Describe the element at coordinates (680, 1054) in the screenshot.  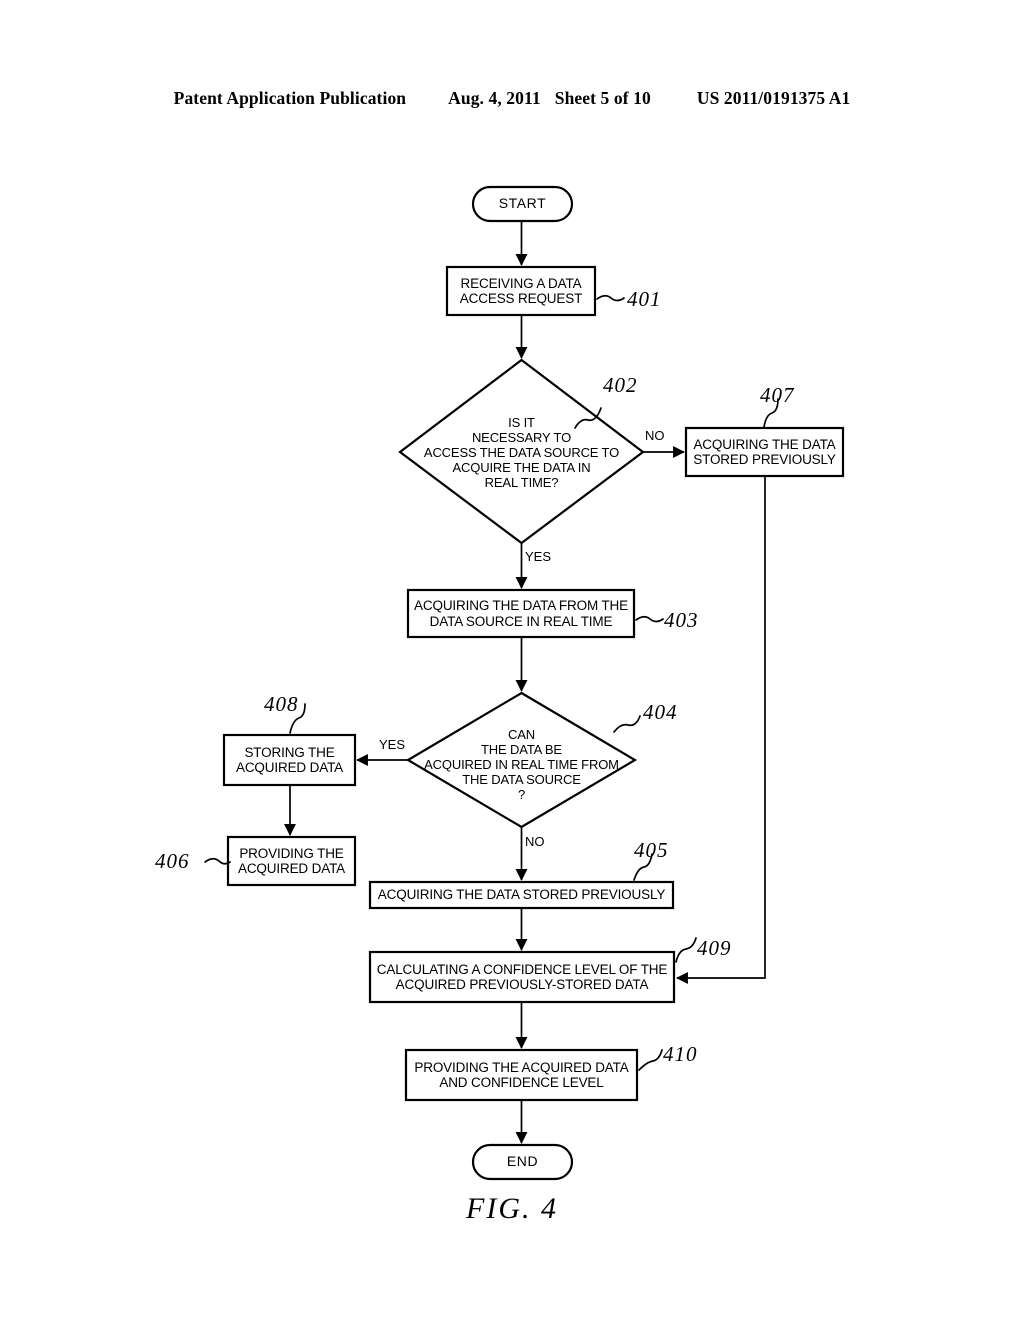
I see `ref-numeral-410: 410` at that location.